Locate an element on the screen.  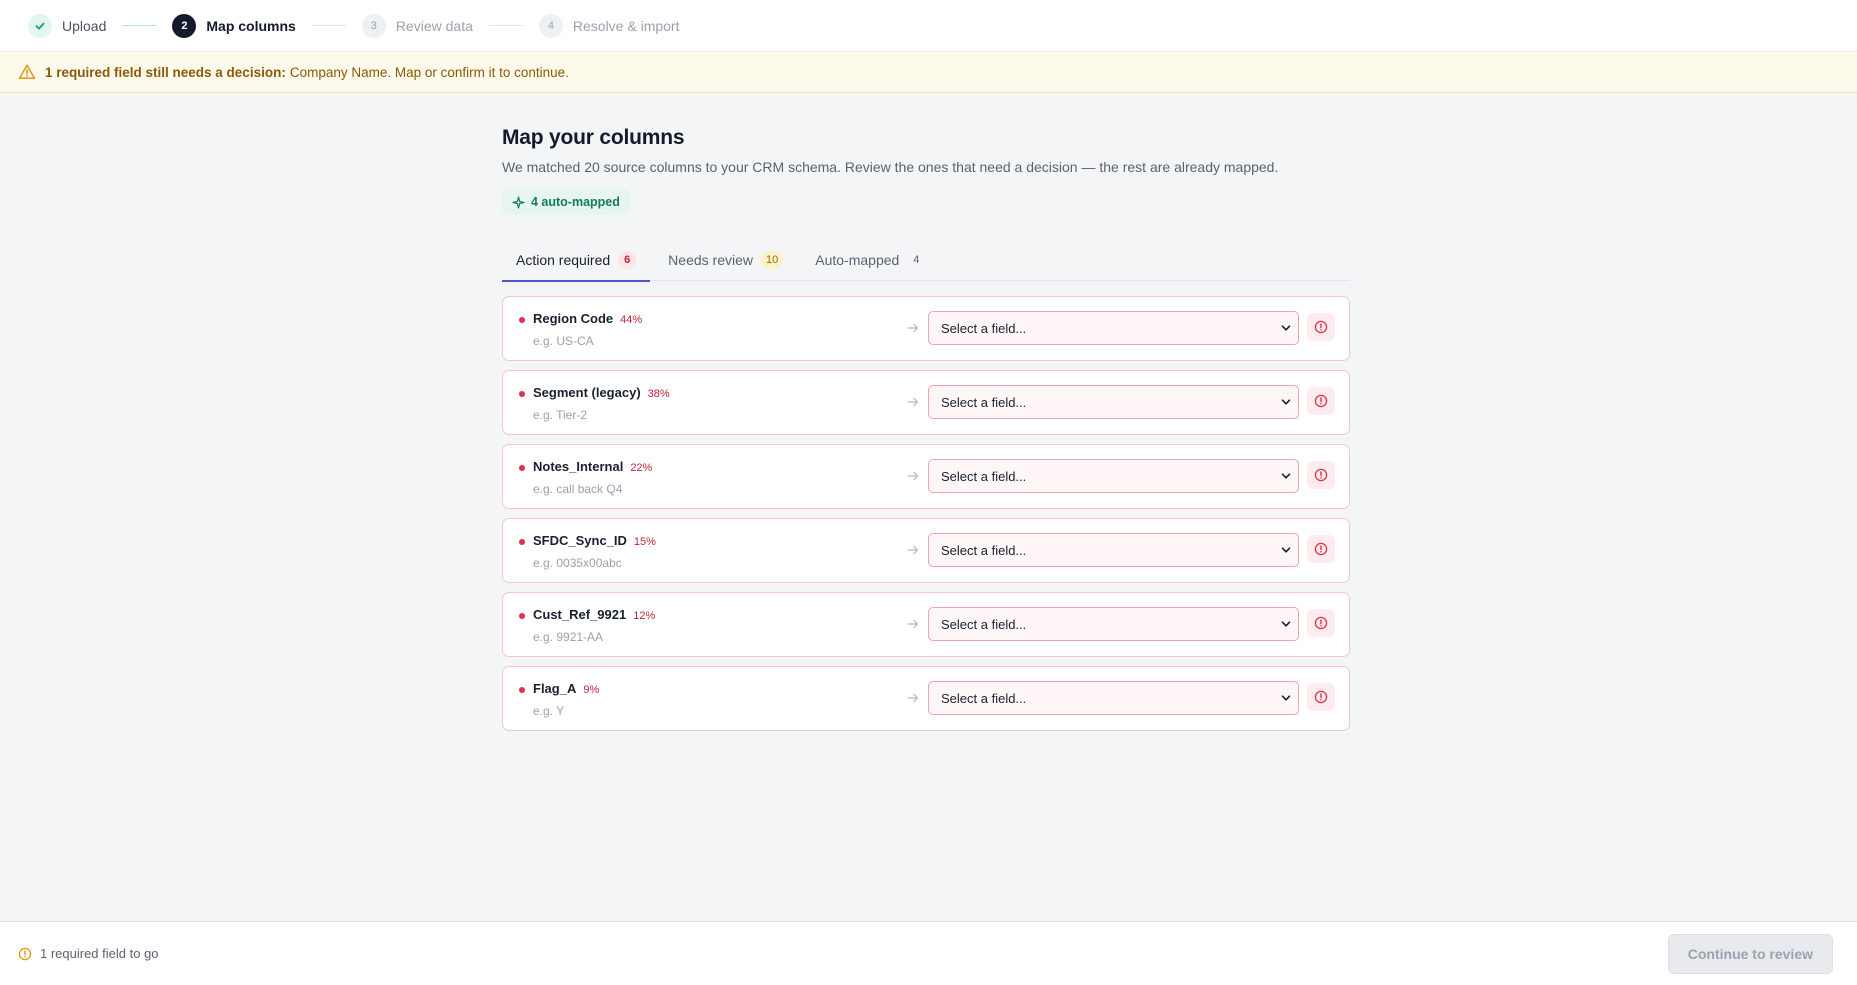
source-column: SFDC_Sync_ID 15% is located at coordinates (594, 540).